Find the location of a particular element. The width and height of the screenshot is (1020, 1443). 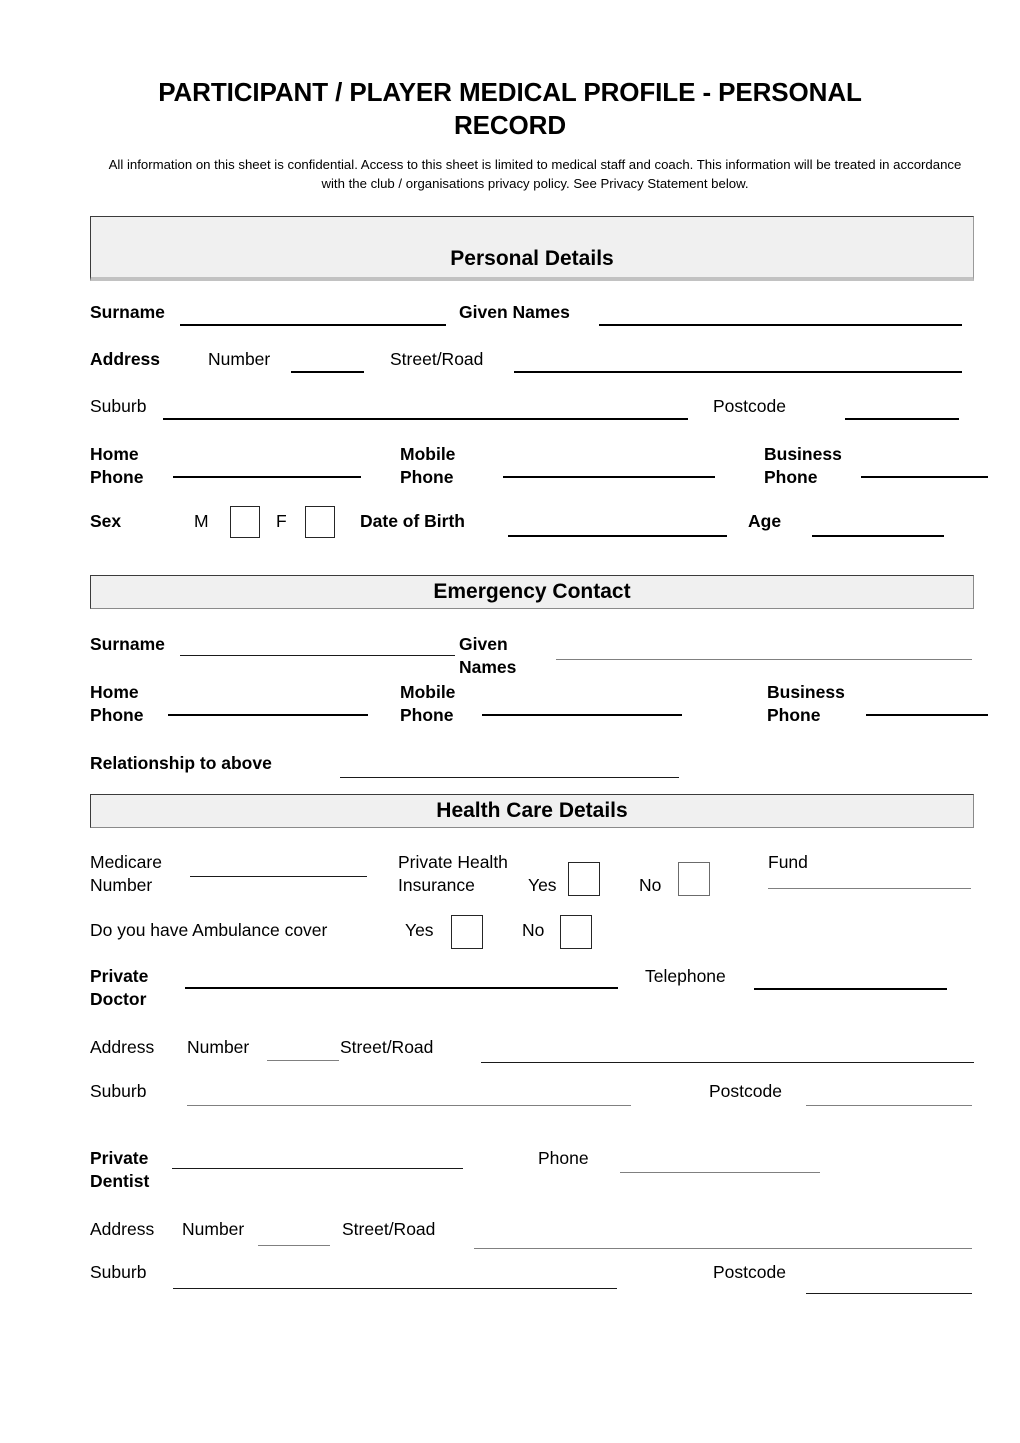

field-relationship-to-above is located at coordinates (509, 777).